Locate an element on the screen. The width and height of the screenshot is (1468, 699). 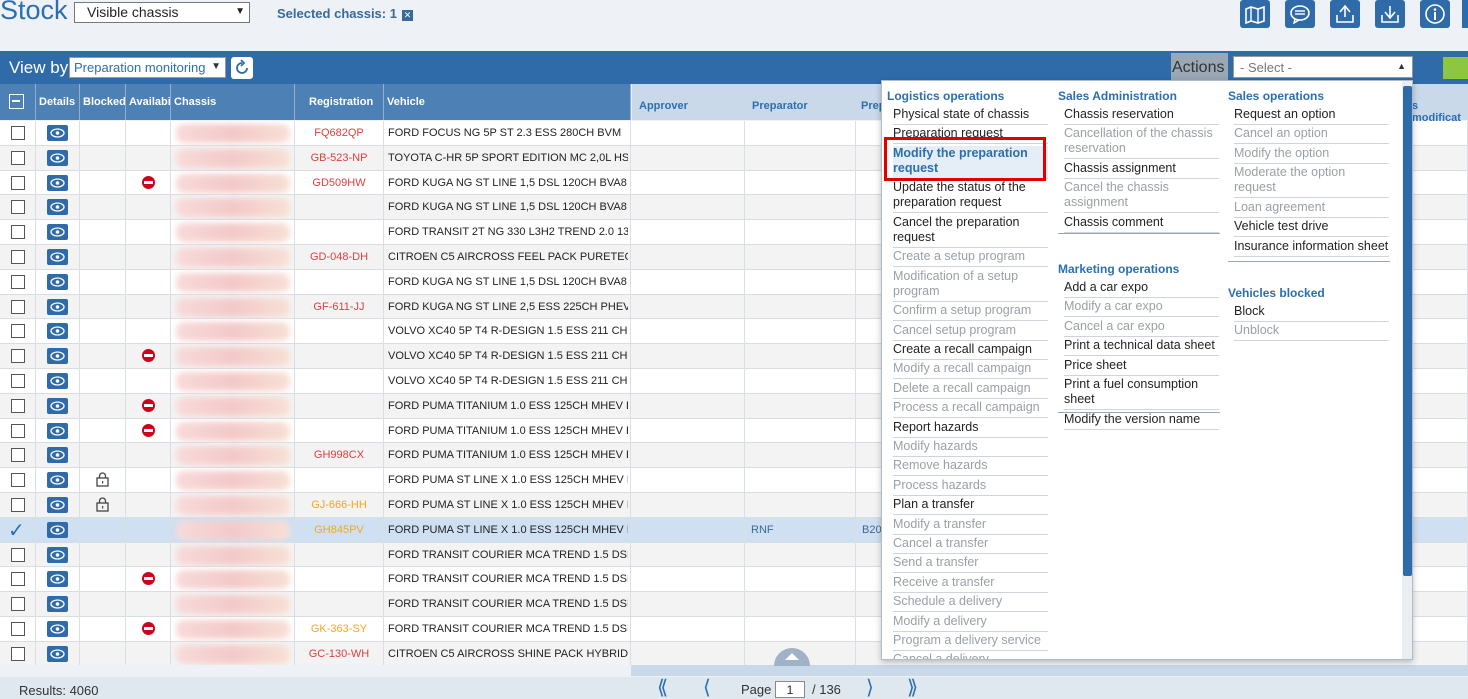
menu-item: Block is located at coordinates (1311, 313).